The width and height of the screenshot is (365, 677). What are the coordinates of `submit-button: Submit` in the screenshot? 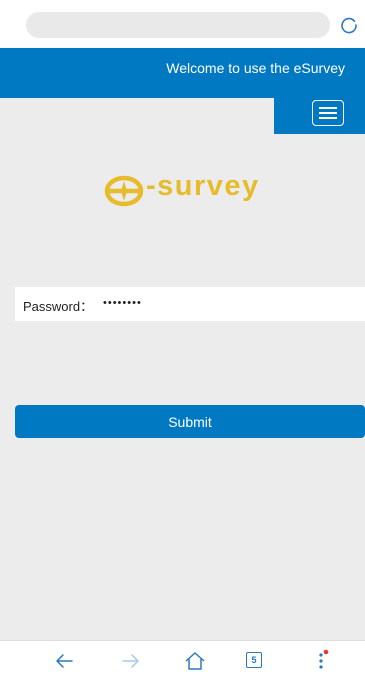 It's located at (190, 421).